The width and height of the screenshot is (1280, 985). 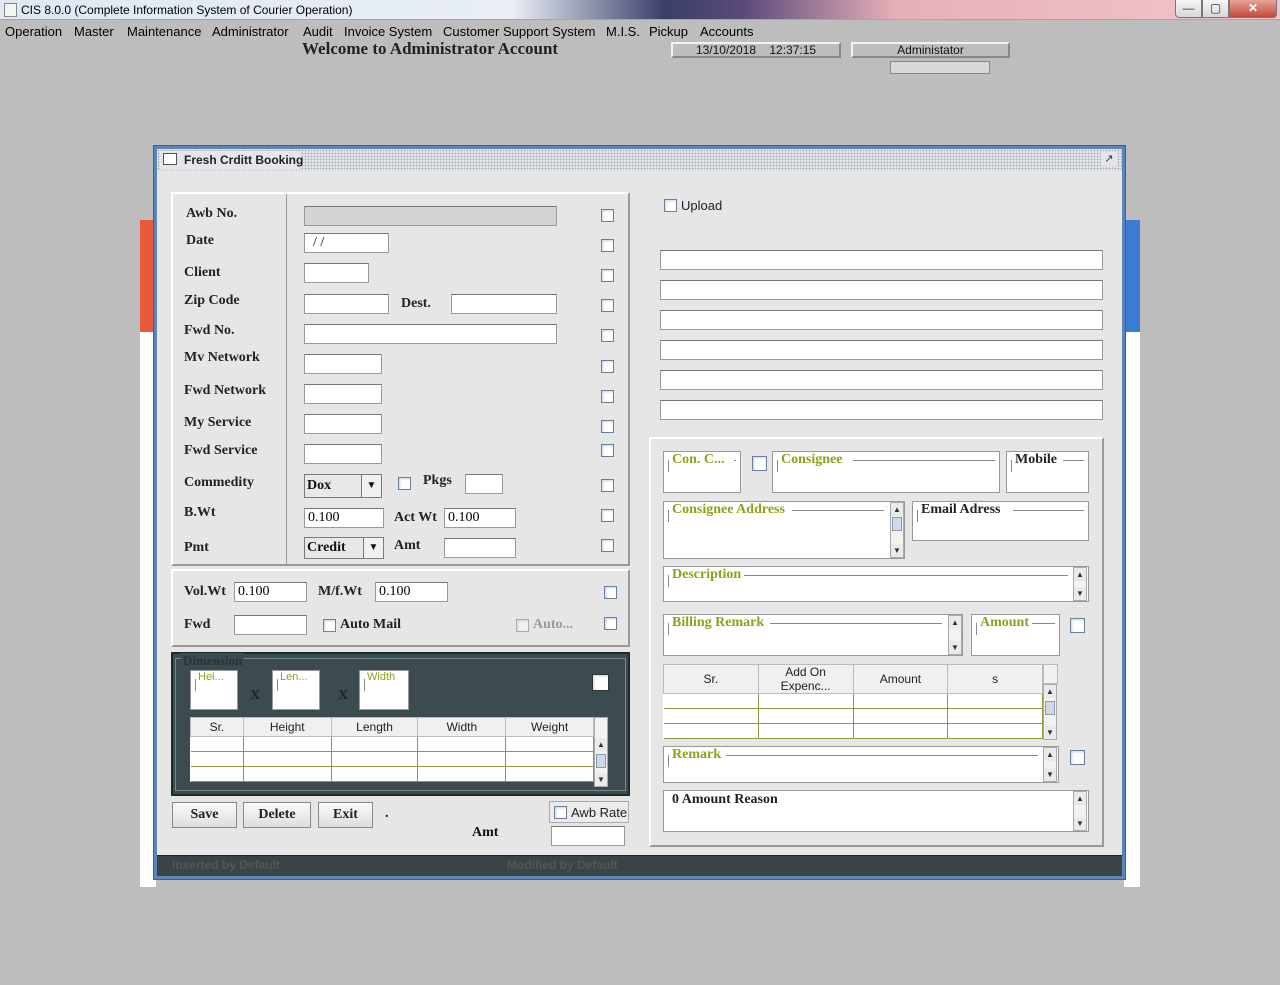 What do you see at coordinates (346, 304) in the screenshot?
I see `zip-code-field` at bounding box center [346, 304].